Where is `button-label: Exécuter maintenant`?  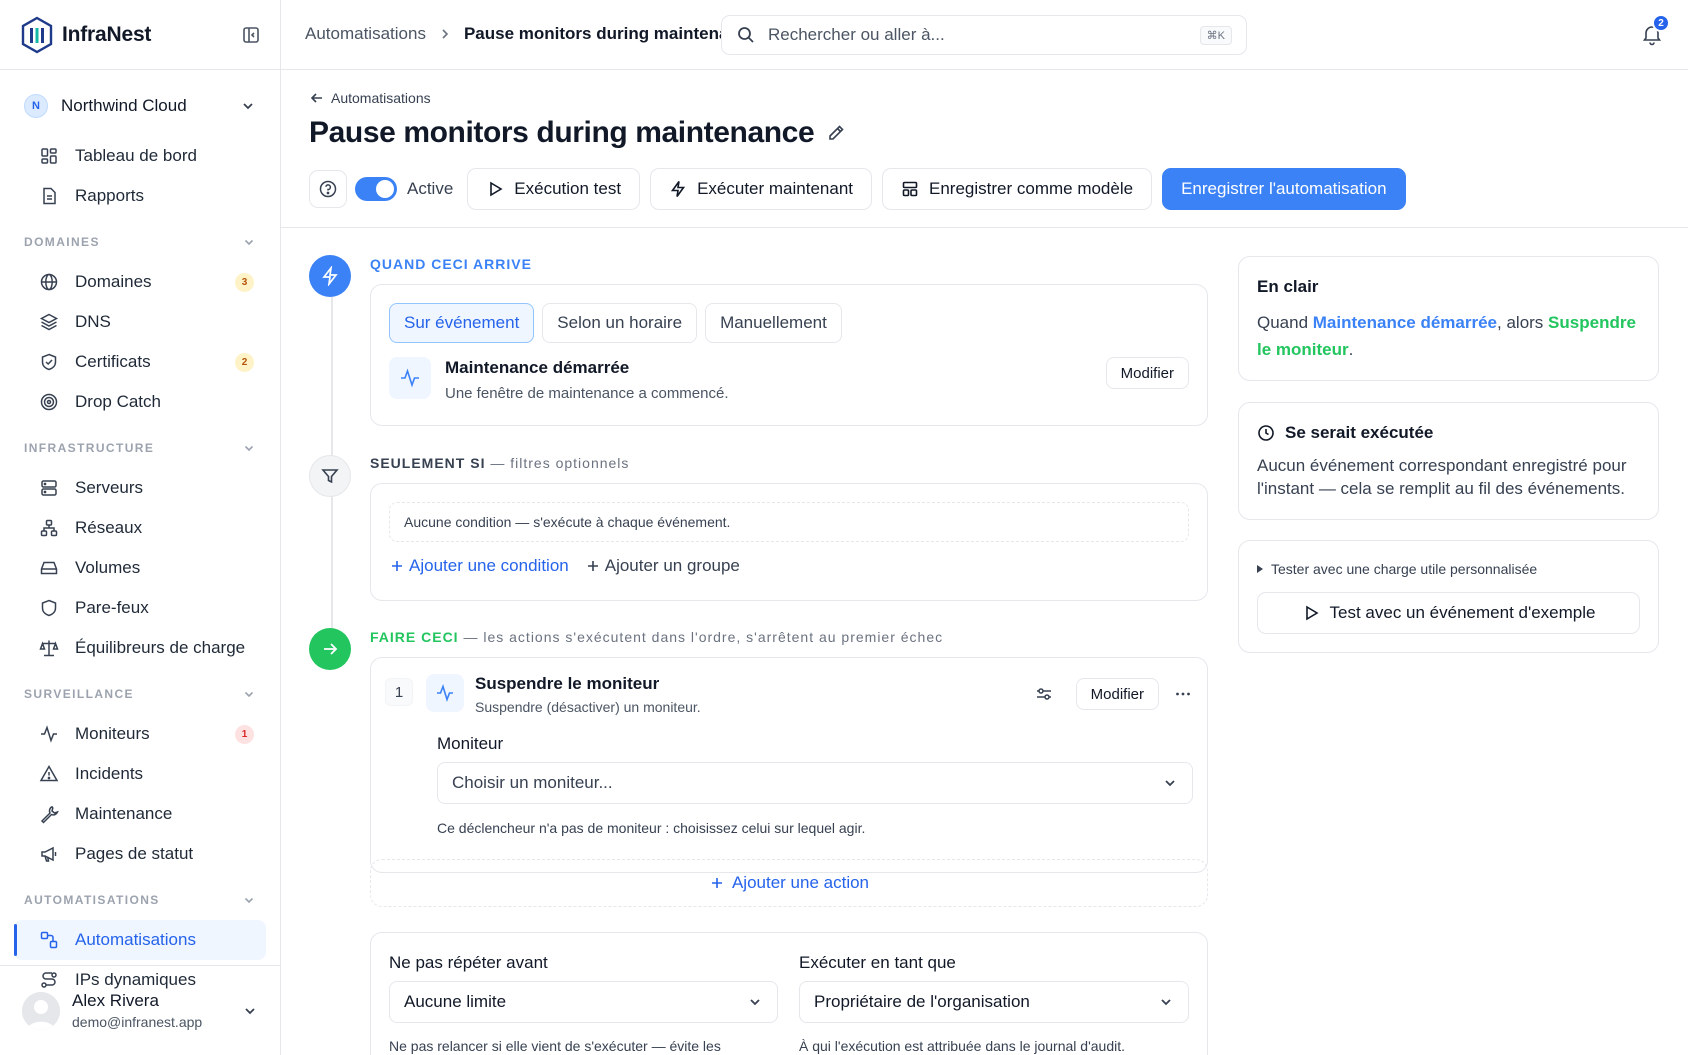
button-label: Exécuter maintenant is located at coordinates (775, 188).